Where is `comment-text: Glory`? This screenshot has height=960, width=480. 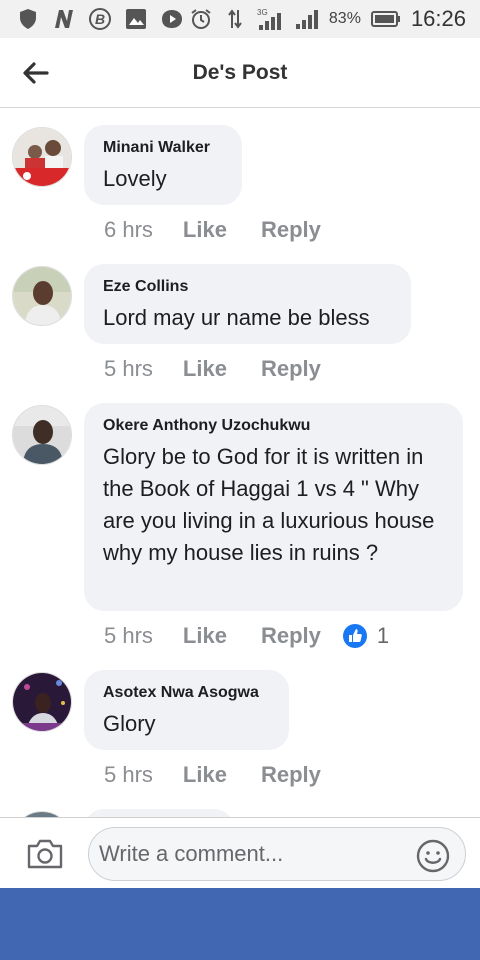
comment-text: Glory is located at coordinates (129, 723).